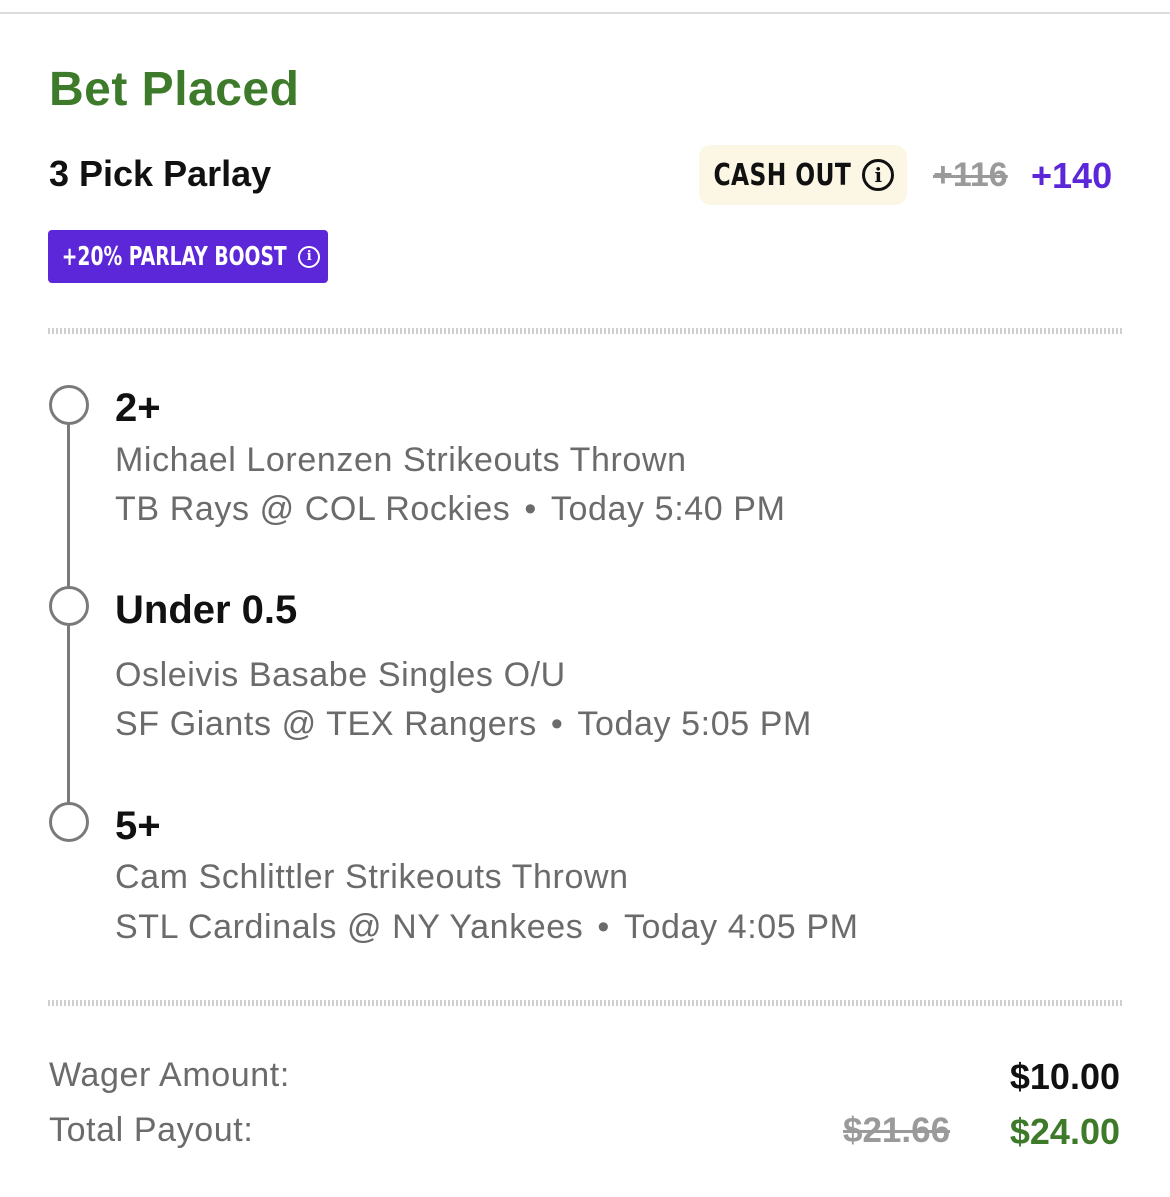 The width and height of the screenshot is (1170, 1197). I want to click on pick-matchup: SF Giants @ TEX Rangers, so click(326, 724).